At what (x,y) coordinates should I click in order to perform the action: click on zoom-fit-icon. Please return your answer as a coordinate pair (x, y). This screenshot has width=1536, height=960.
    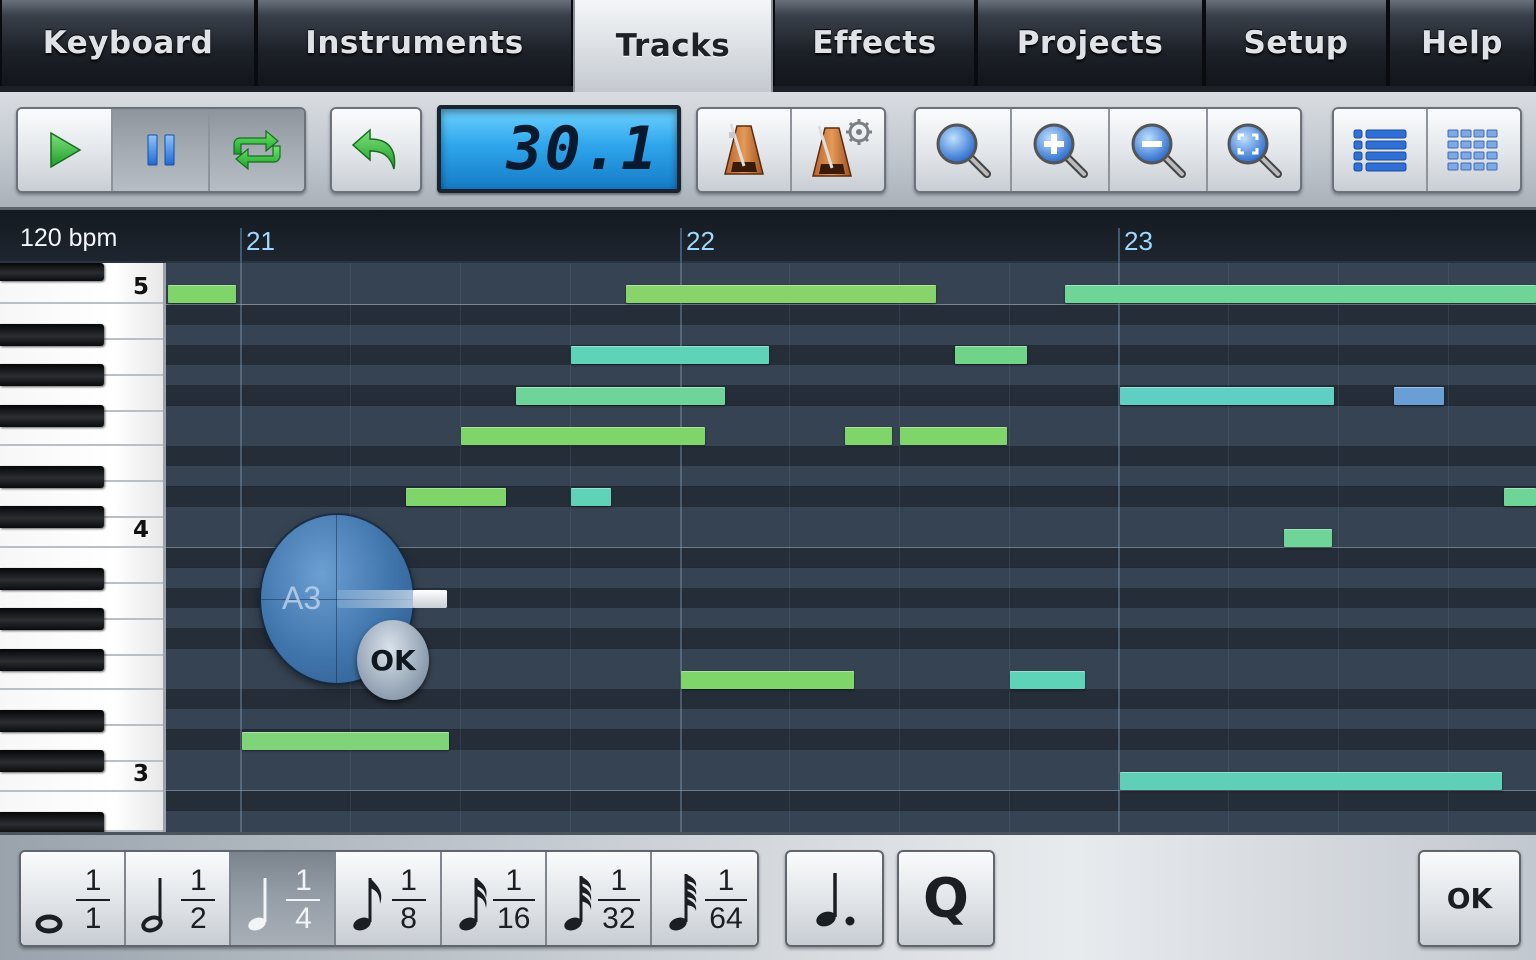
    Looking at the image, I should click on (1254, 150).